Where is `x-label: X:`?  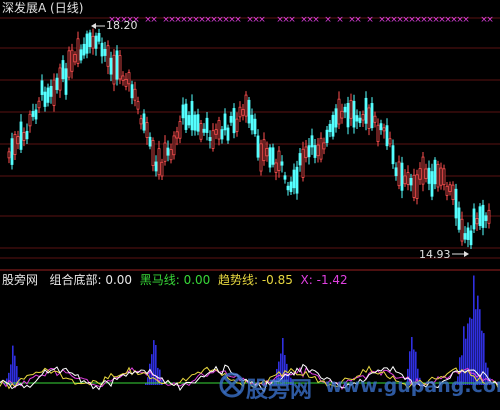
x-label: X: is located at coordinates (306, 280).